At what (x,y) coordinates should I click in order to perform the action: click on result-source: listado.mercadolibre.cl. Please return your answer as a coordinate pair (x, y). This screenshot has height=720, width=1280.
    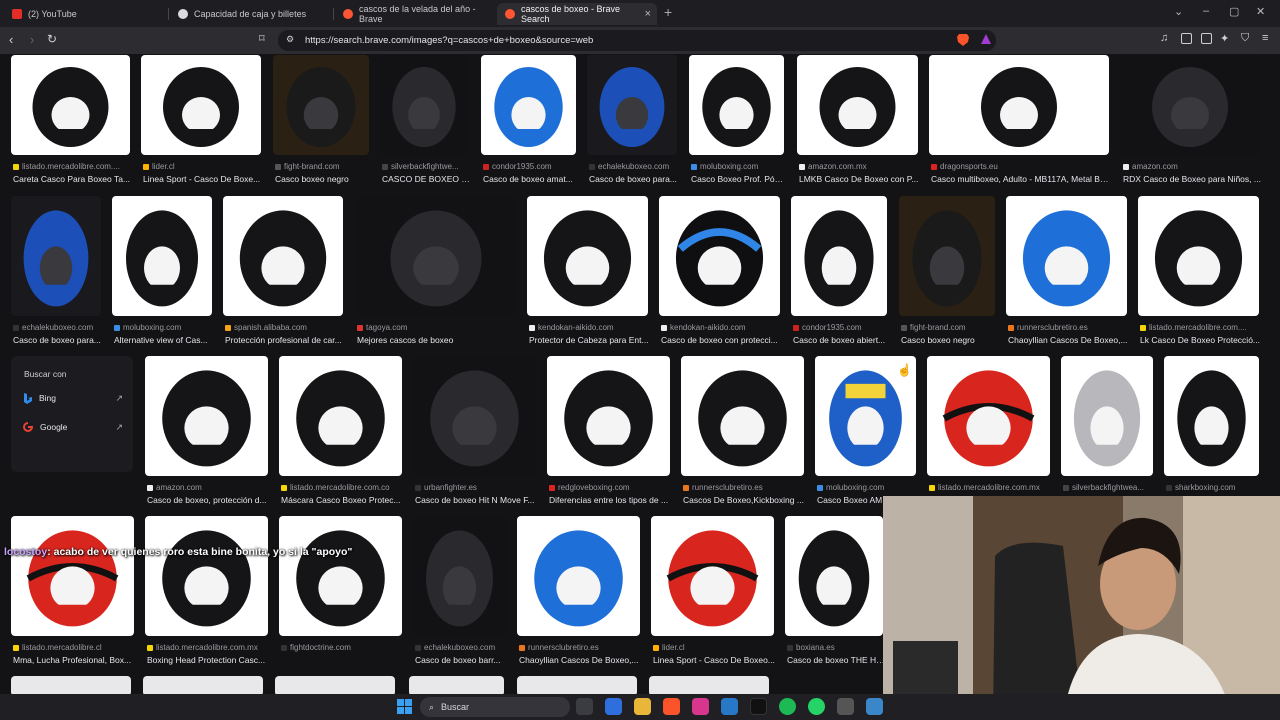
    Looking at the image, I should click on (74, 647).